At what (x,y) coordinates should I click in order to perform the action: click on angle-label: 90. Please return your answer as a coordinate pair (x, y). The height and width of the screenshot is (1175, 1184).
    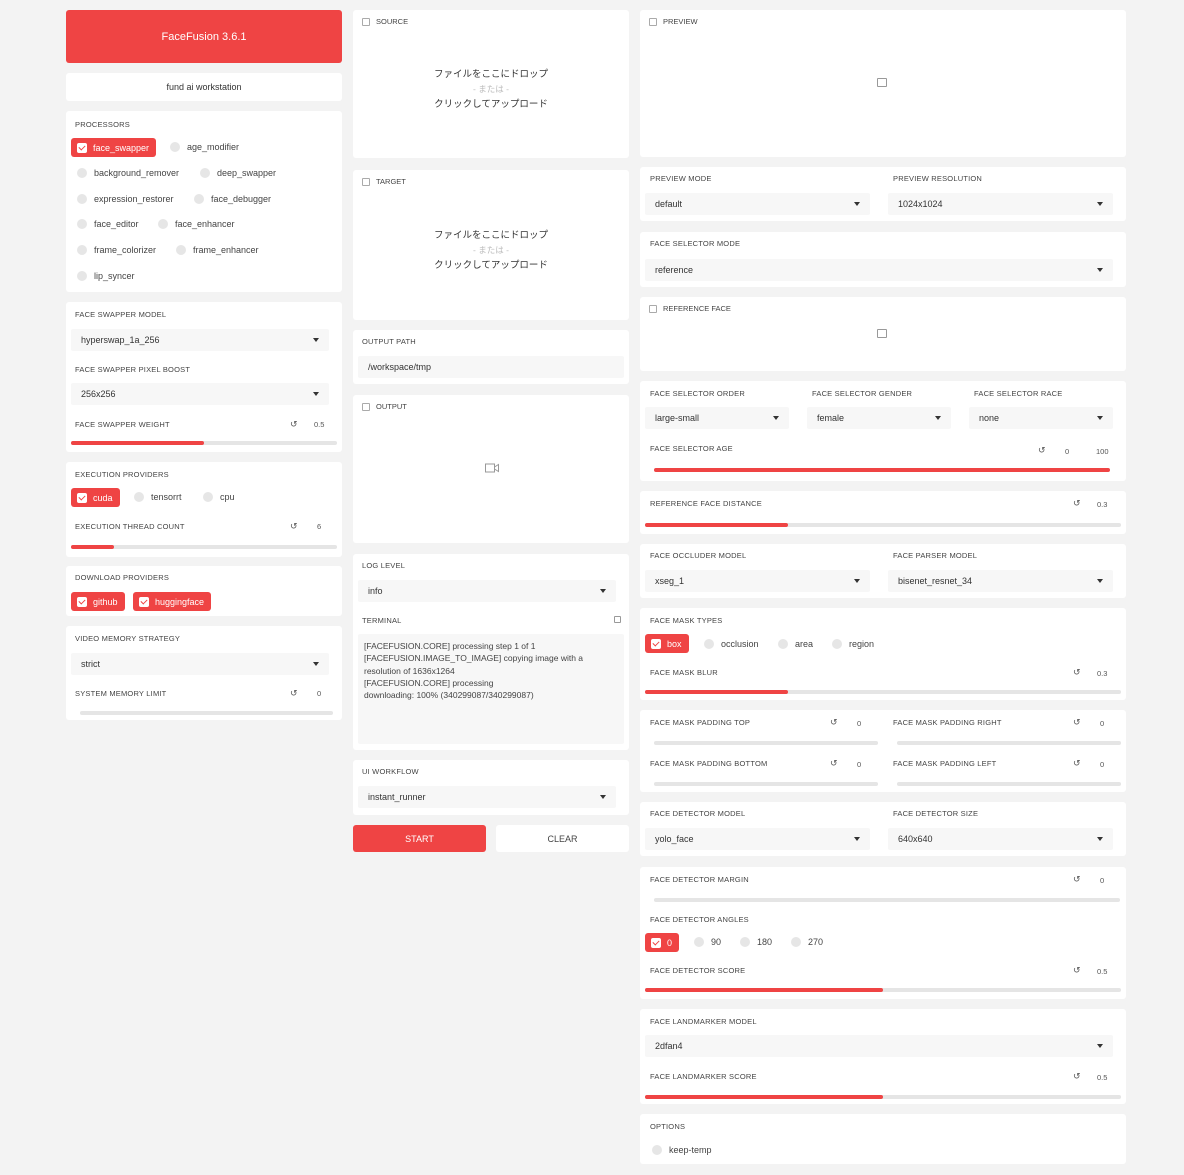
    Looking at the image, I should click on (716, 942).